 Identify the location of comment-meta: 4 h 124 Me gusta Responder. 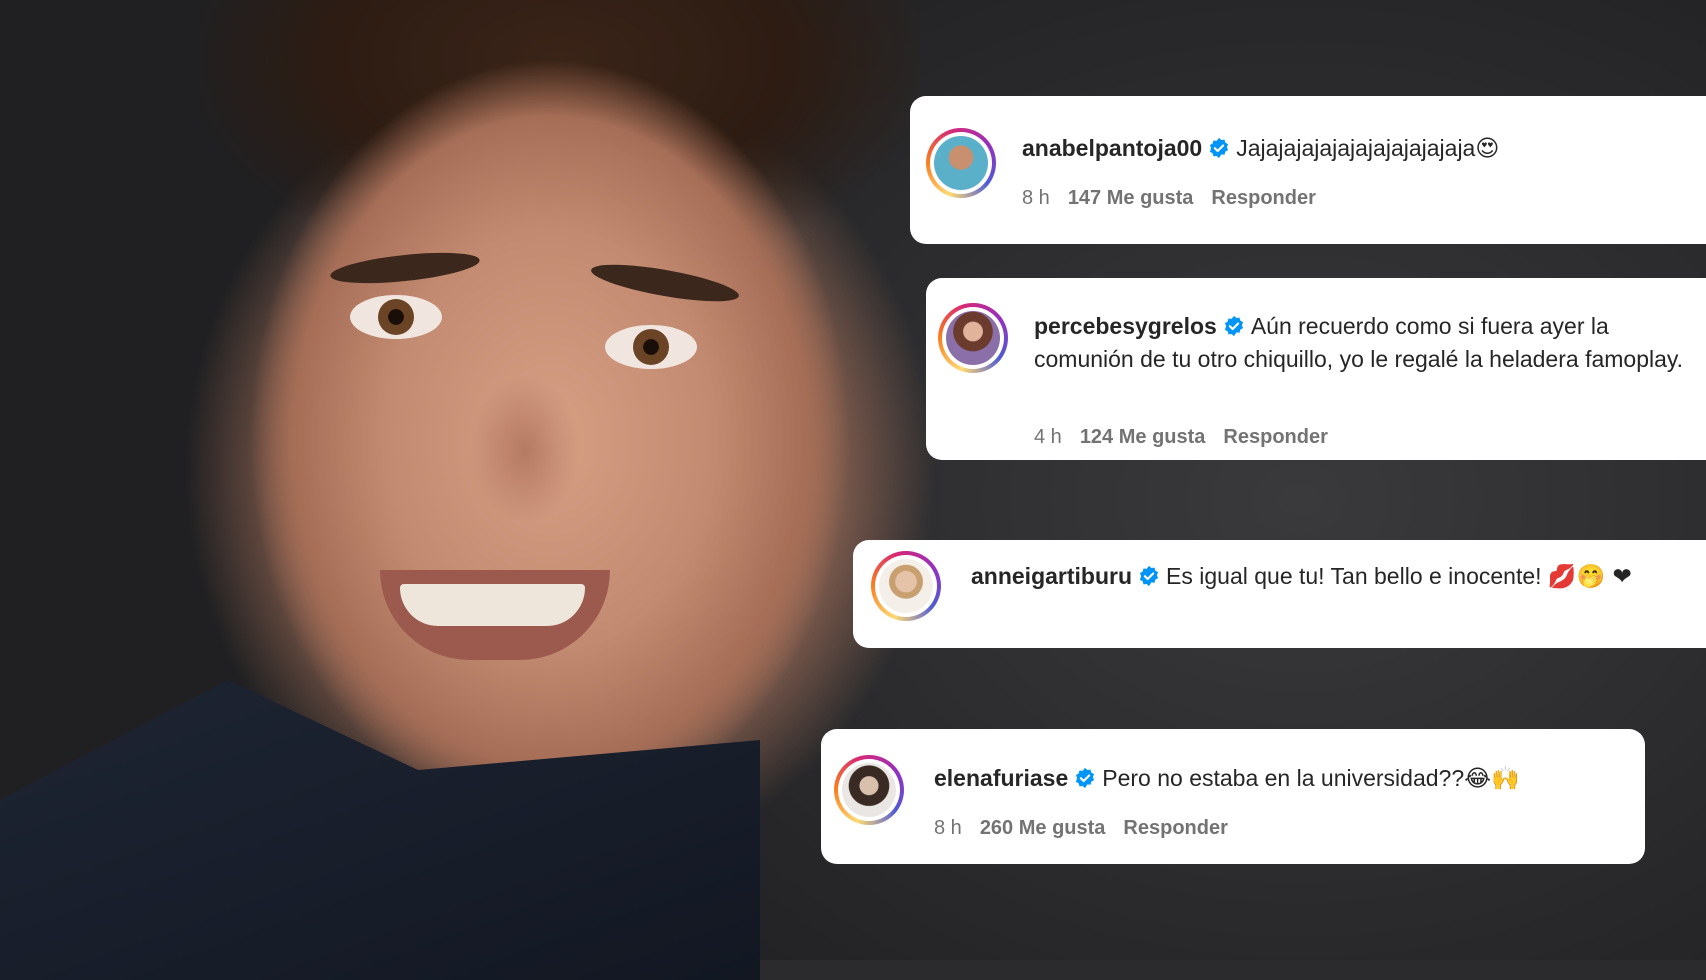
(1190, 437).